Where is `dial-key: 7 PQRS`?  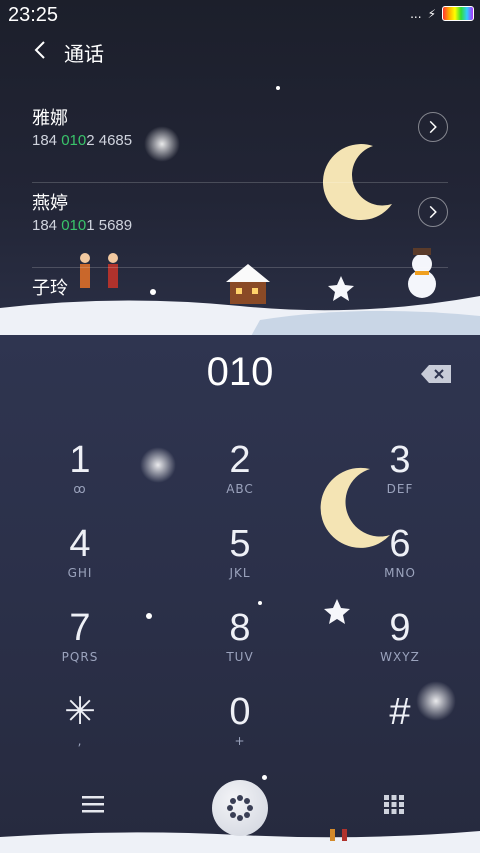 dial-key: 7 PQRS is located at coordinates (80, 648).